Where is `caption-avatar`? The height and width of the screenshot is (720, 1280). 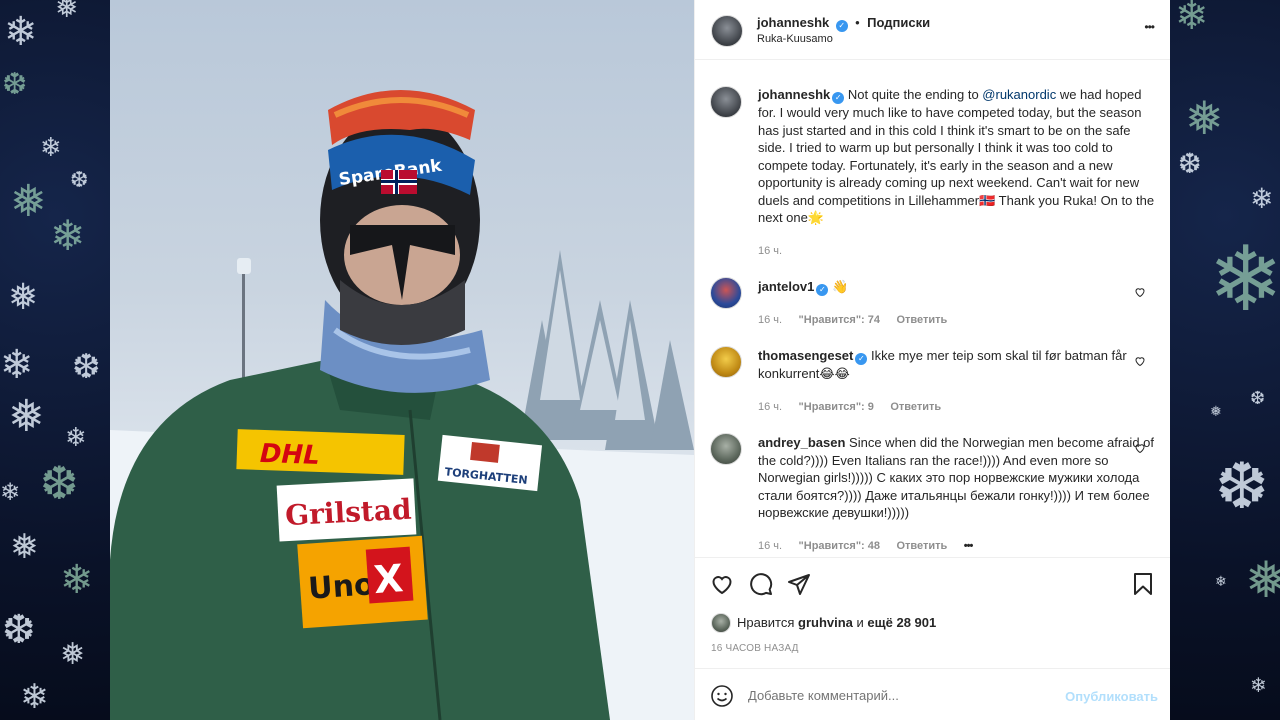
caption-avatar is located at coordinates (726, 102).